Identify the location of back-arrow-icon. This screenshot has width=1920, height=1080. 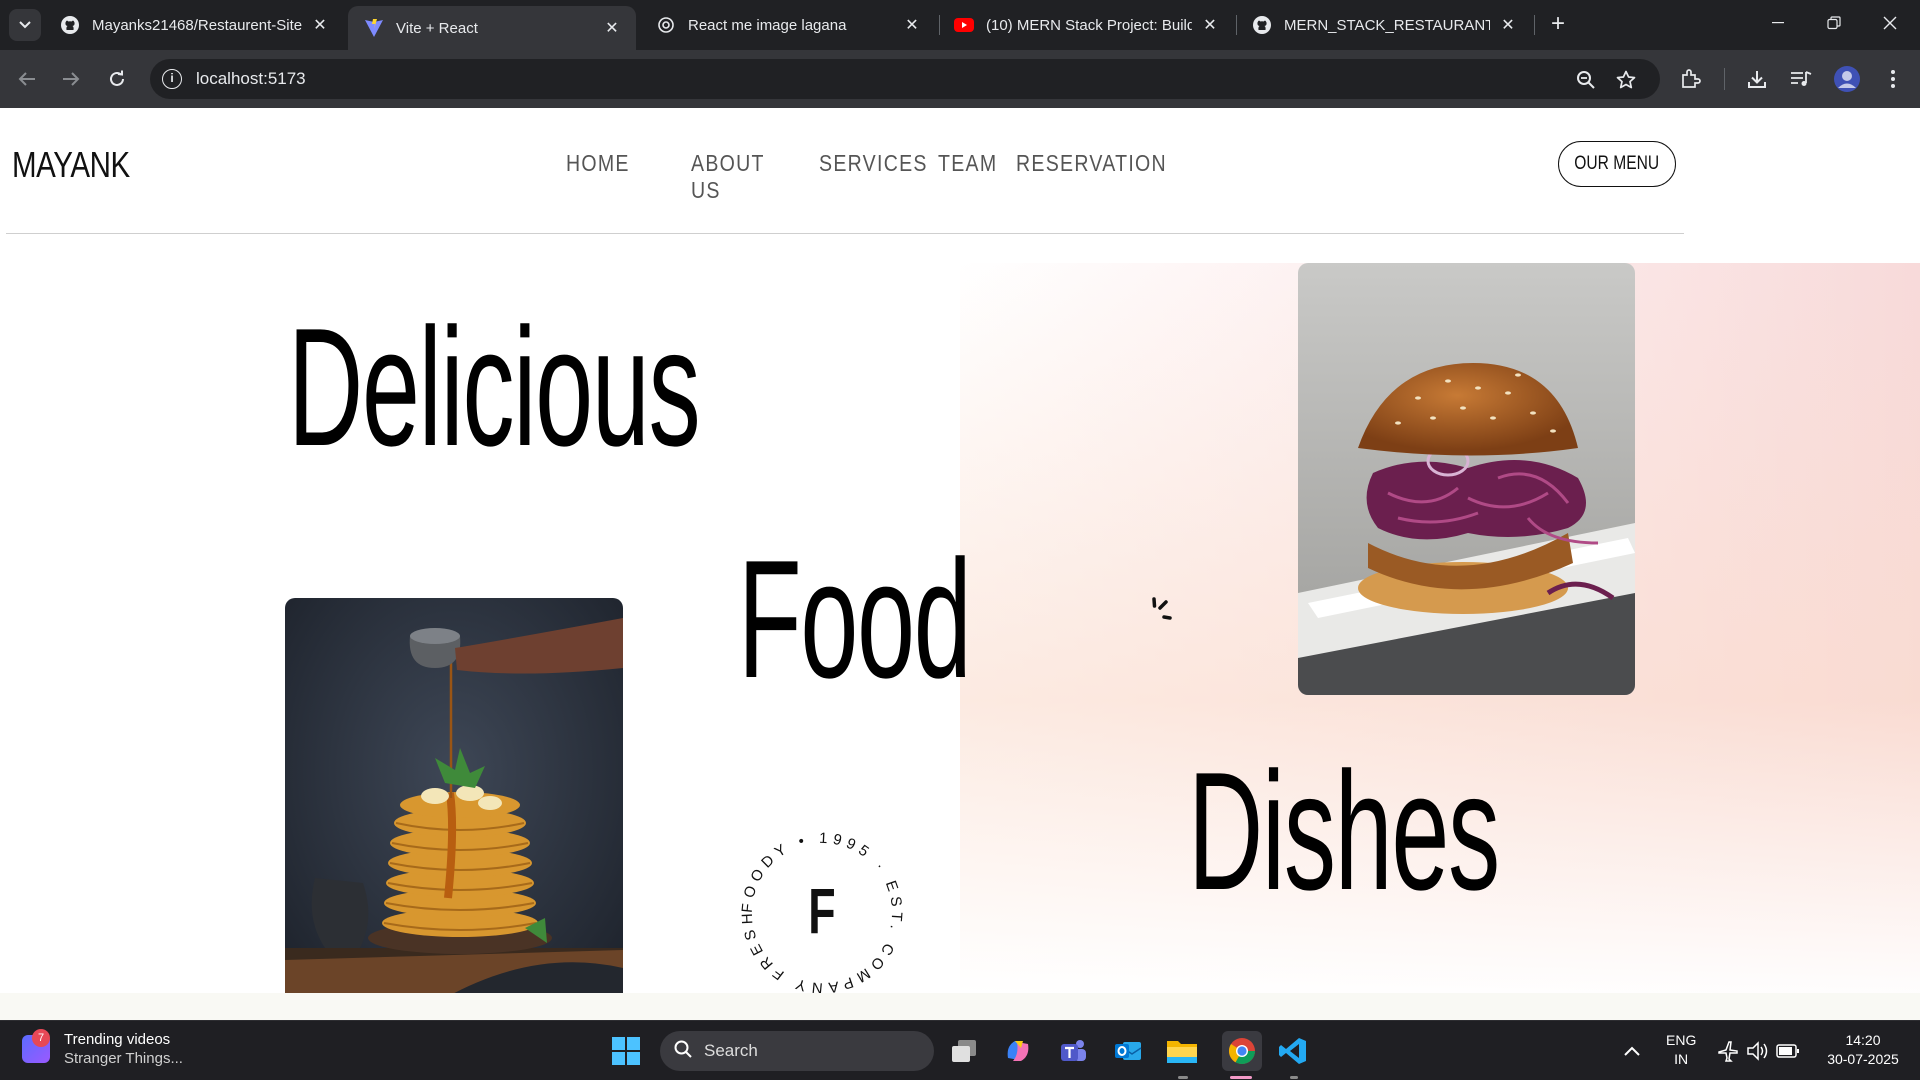
(27, 79).